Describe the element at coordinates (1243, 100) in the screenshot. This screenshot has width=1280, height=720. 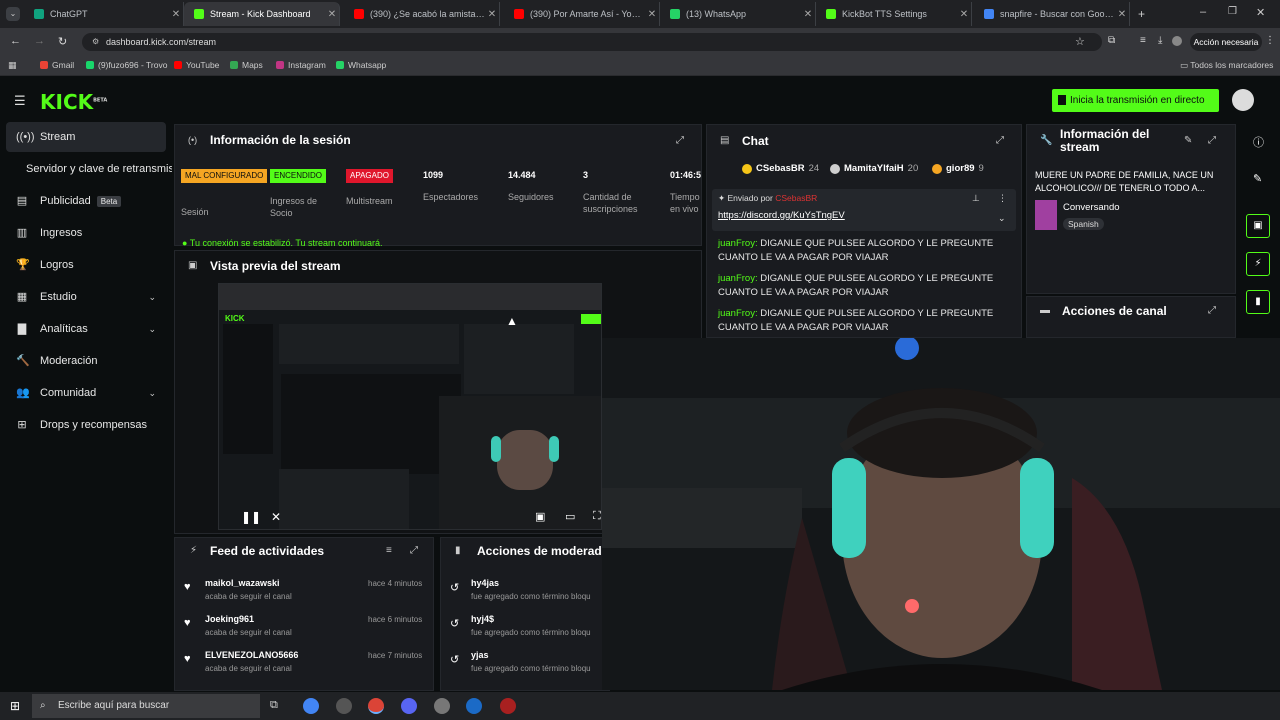
I see `user-avatar` at that location.